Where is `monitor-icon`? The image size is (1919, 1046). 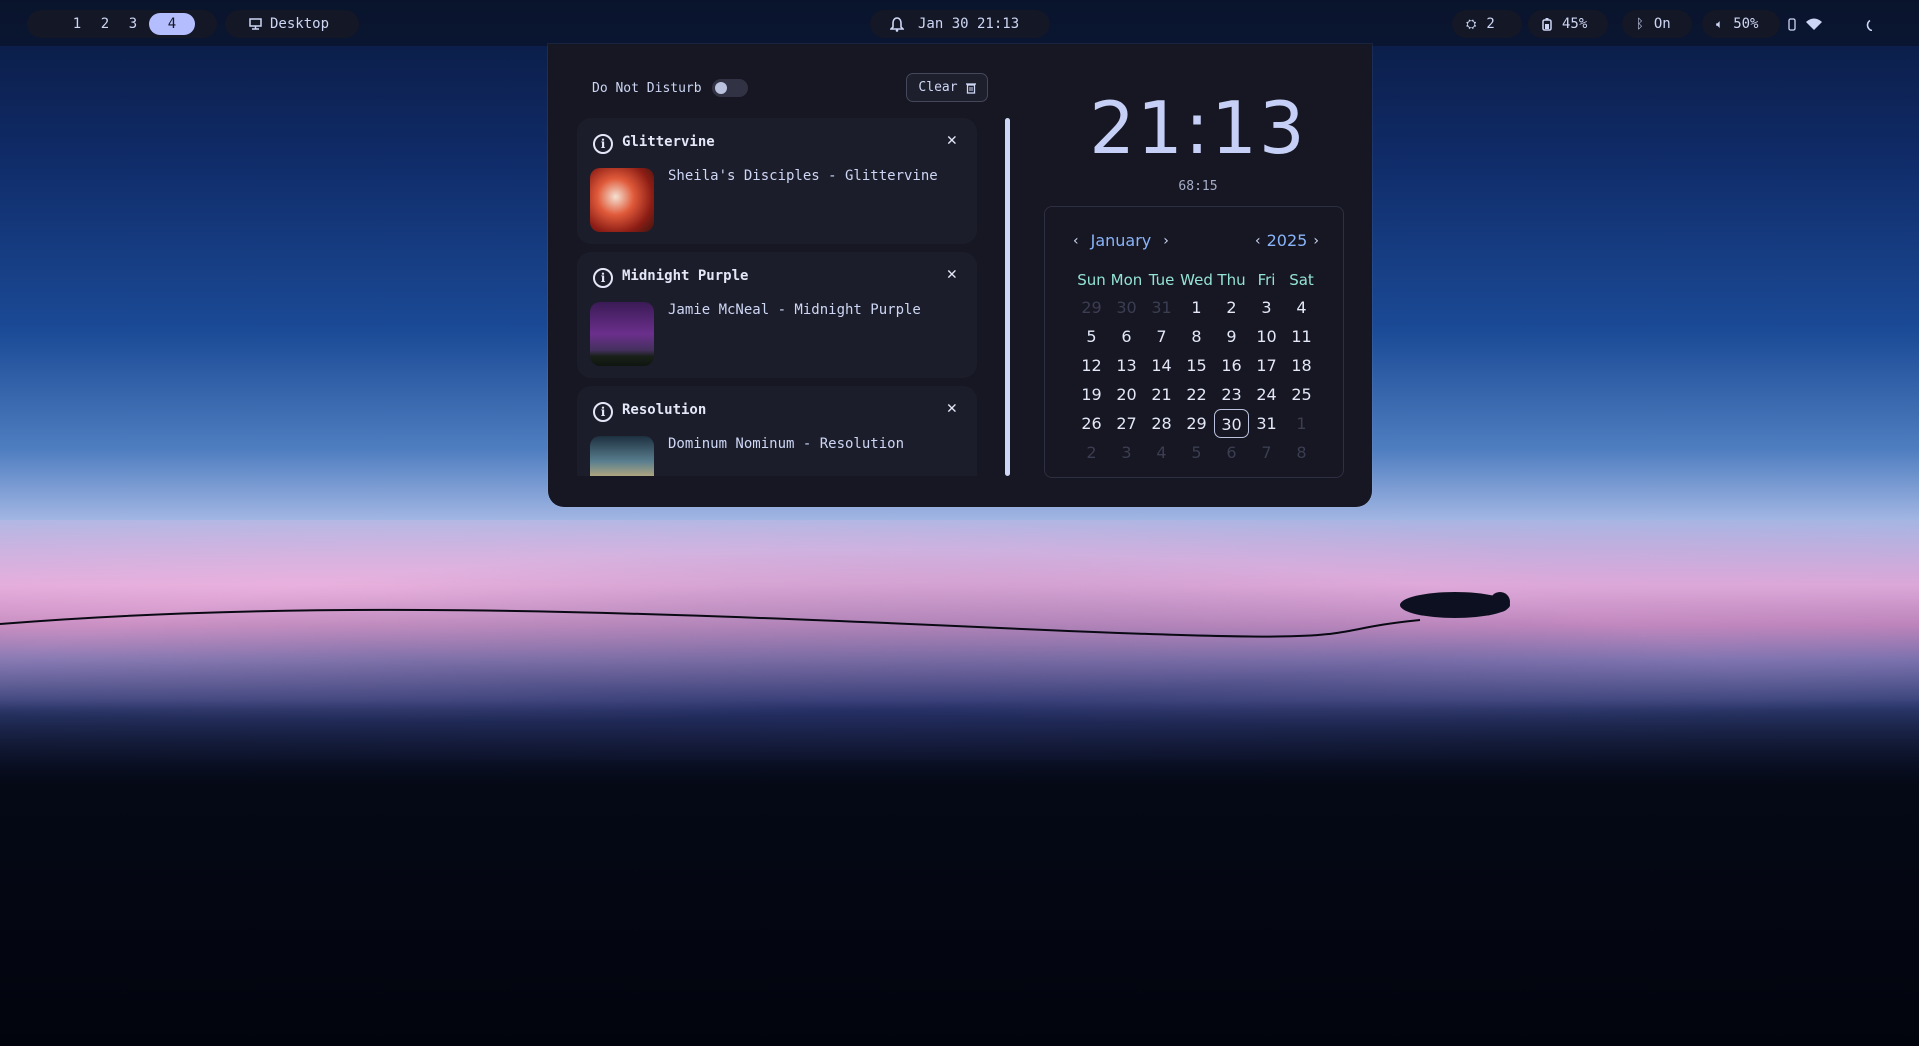 monitor-icon is located at coordinates (255, 24).